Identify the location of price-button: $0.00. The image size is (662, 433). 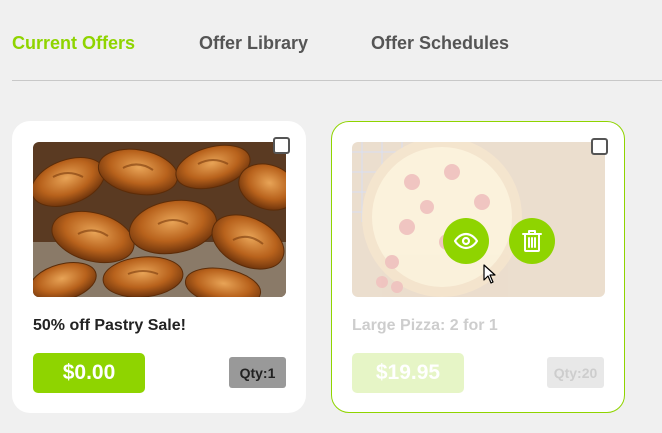
(89, 373).